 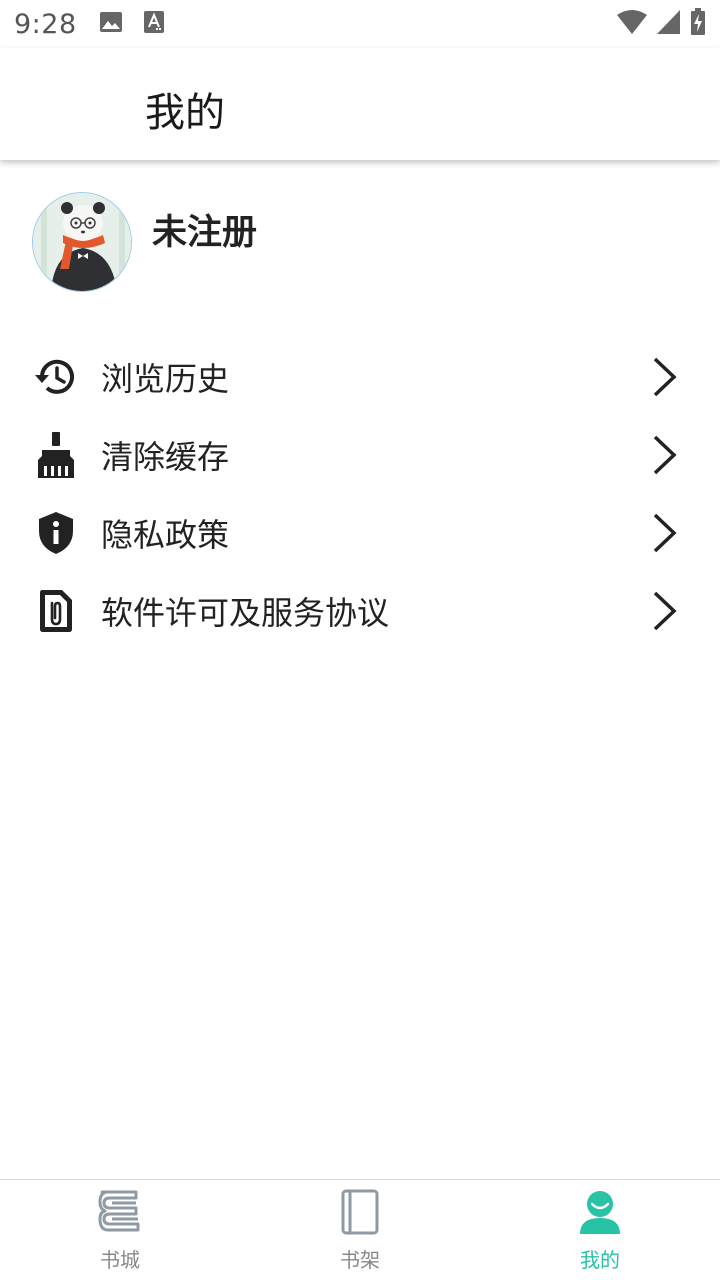 I want to click on image-notification-icon, so click(x=111, y=24).